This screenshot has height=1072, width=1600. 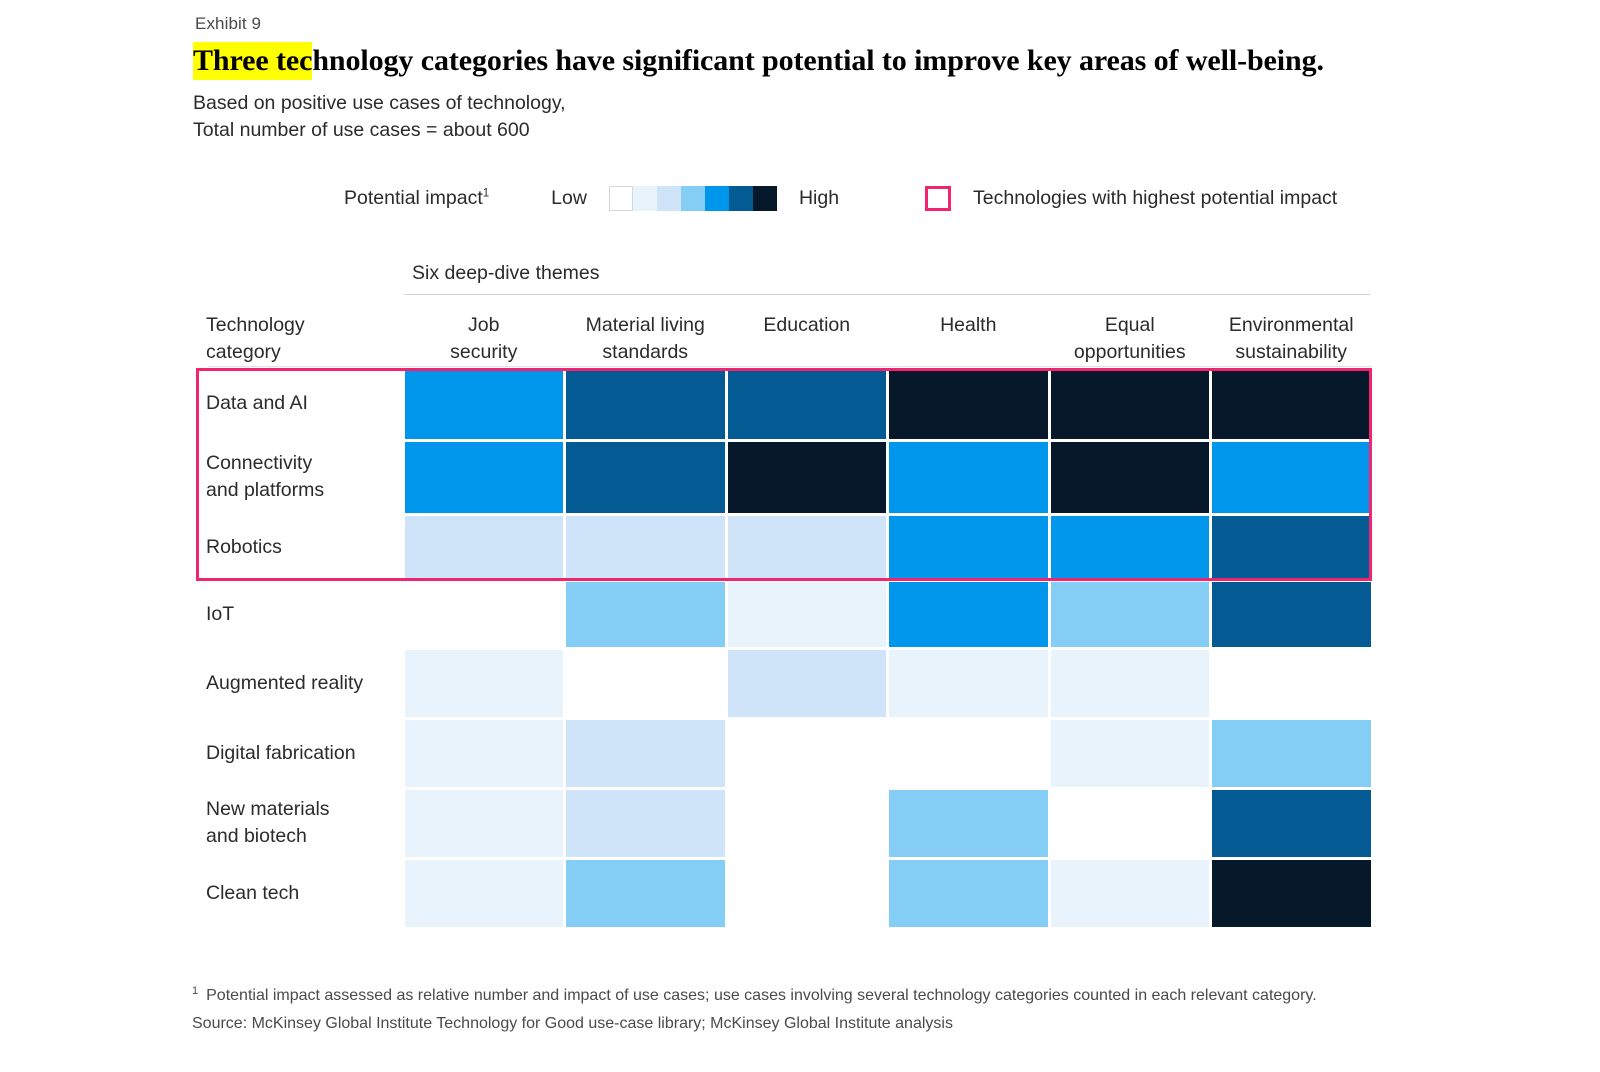 I want to click on column-header-line: Education, so click(x=807, y=325).